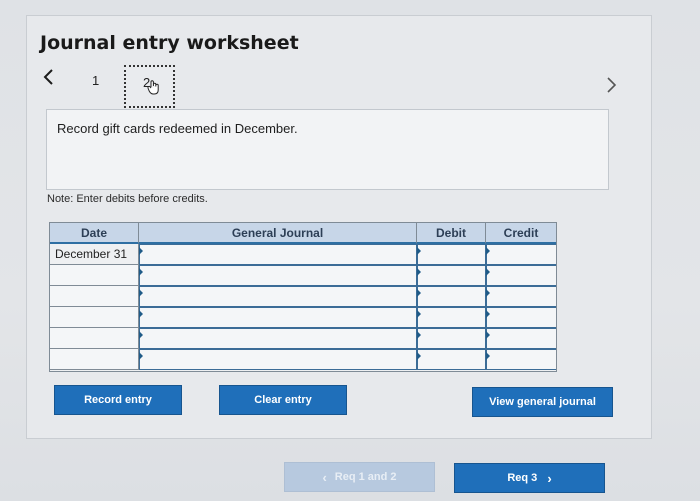 Image resolution: width=700 pixels, height=501 pixels. I want to click on chevron-right-icon: ›, so click(549, 478).